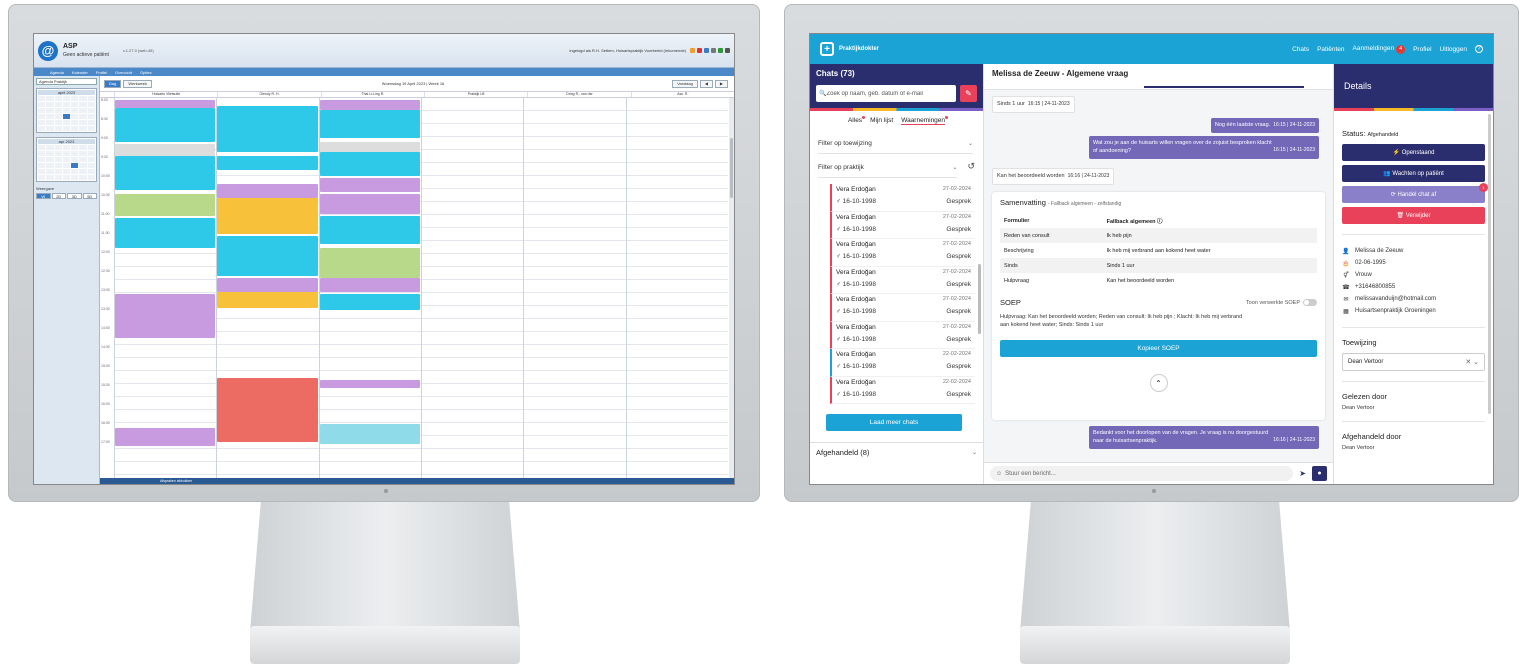 The width and height of the screenshot is (1521, 669). I want to click on menu-opties: Opties, so click(146, 72).